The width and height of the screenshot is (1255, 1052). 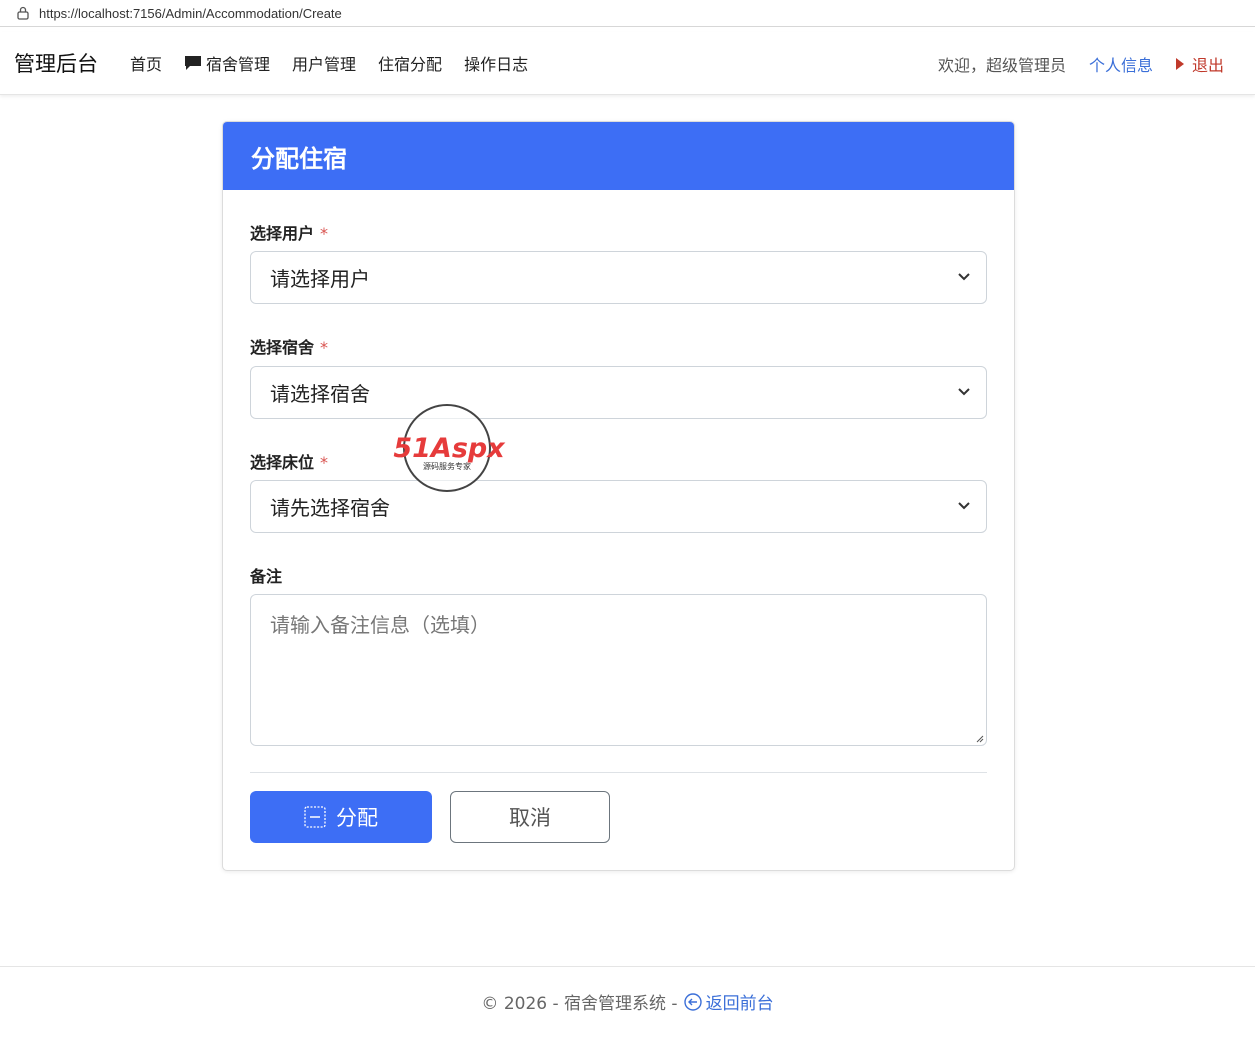 I want to click on logout-label: 退出, so click(x=1207, y=65).